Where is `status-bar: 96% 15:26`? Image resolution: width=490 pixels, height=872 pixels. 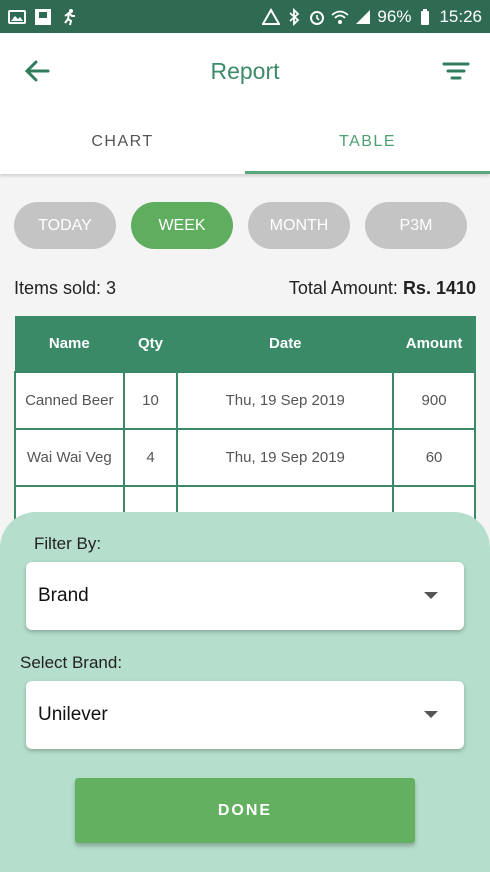 status-bar: 96% 15:26 is located at coordinates (245, 16).